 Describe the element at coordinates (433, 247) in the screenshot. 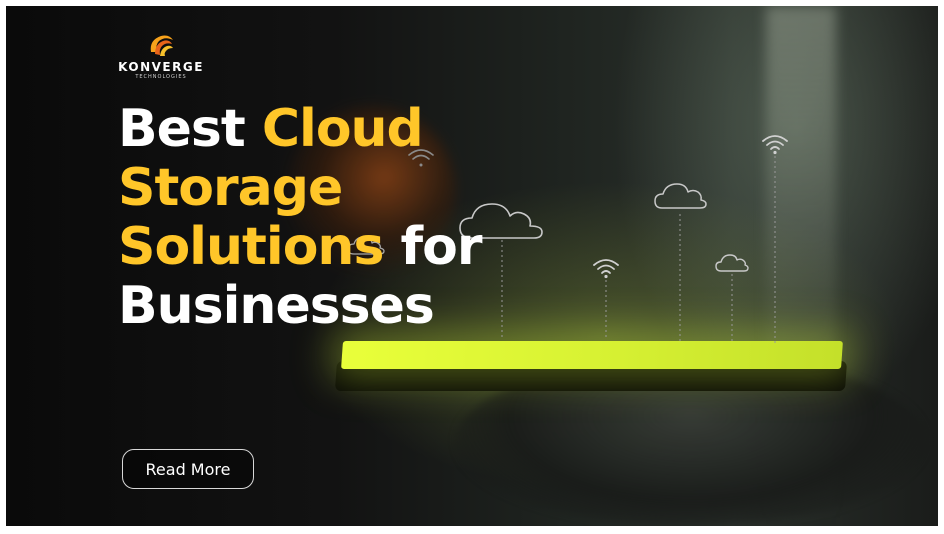

I see `headline-text: for` at that location.